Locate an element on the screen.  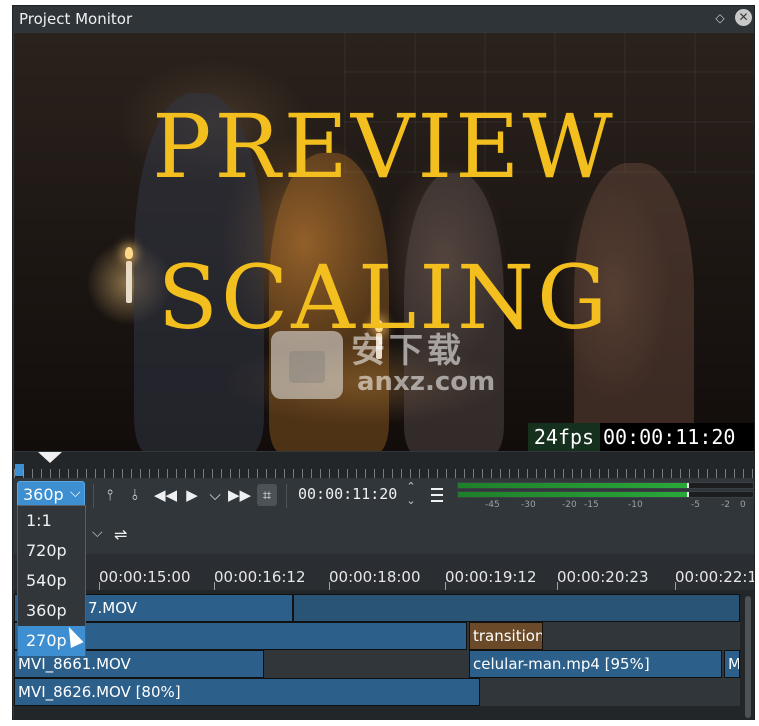
timecode-spinner-icon: ⌃ ⌄ is located at coordinates (411, 495).